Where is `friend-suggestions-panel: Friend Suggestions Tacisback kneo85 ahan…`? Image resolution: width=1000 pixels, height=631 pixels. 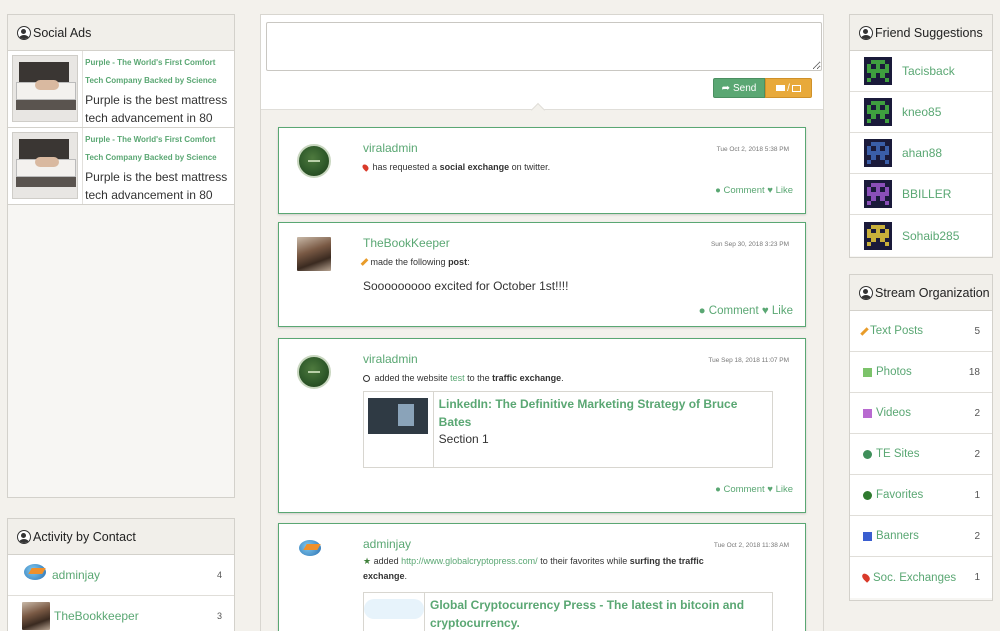
friend-suggestions-panel: Friend Suggestions Tacisback kneo85 ahan… is located at coordinates (921, 136).